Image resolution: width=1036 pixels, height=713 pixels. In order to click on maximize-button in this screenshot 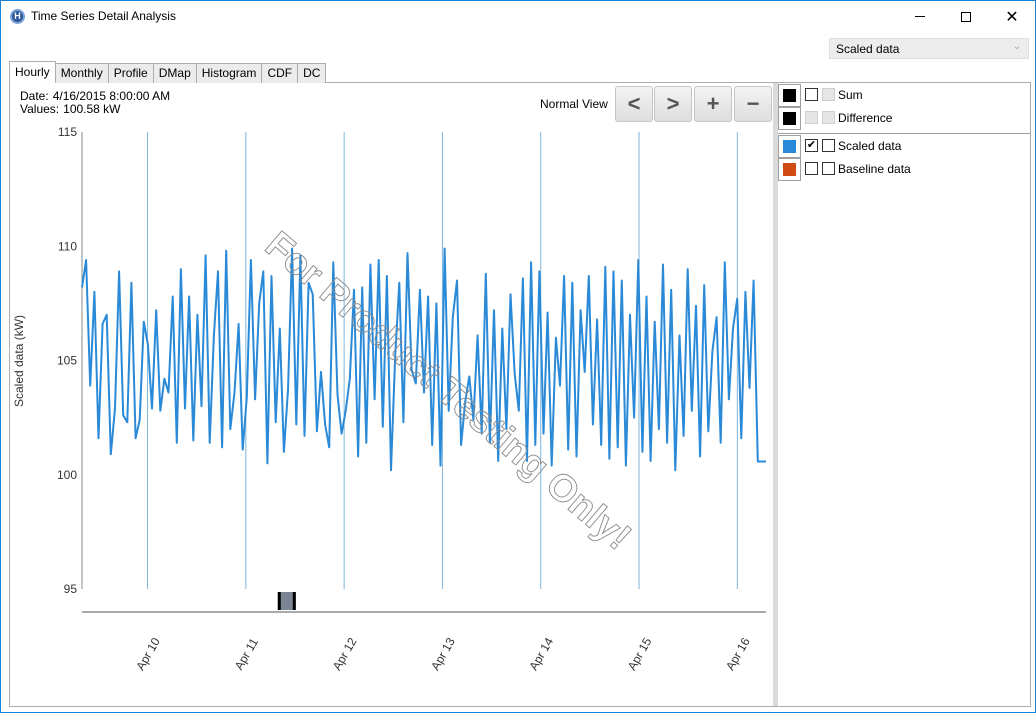, I will do `click(966, 16)`.